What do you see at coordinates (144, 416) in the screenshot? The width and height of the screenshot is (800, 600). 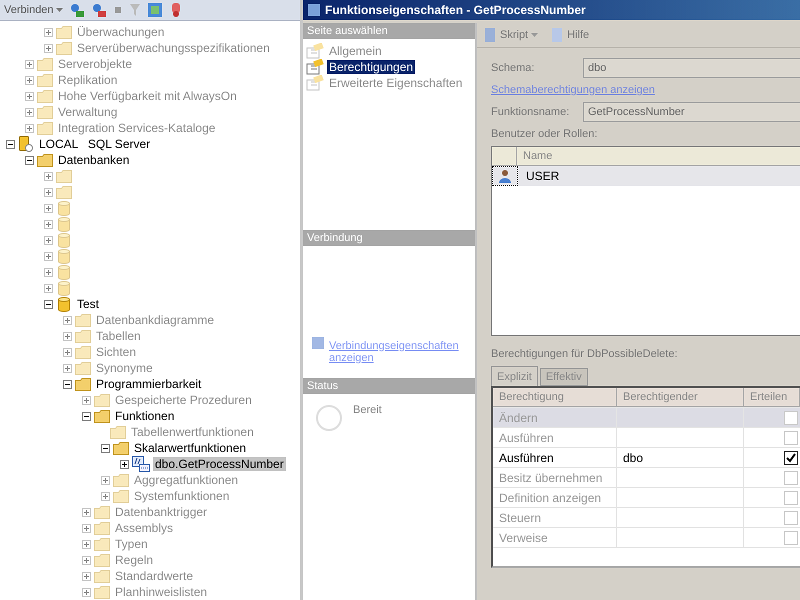 I see `tree-item: Funktionen` at bounding box center [144, 416].